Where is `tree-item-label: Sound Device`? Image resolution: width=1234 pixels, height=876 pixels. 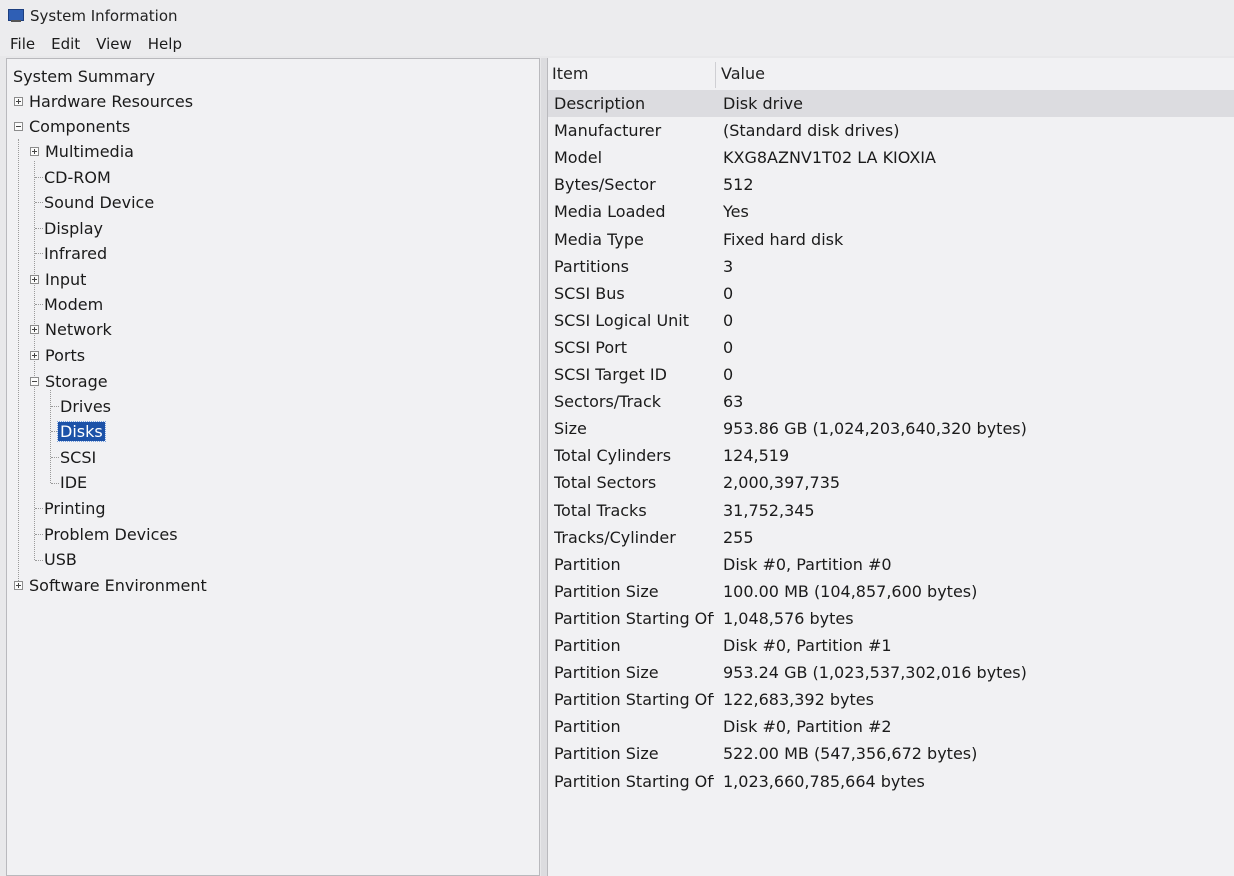 tree-item-label: Sound Device is located at coordinates (99, 202).